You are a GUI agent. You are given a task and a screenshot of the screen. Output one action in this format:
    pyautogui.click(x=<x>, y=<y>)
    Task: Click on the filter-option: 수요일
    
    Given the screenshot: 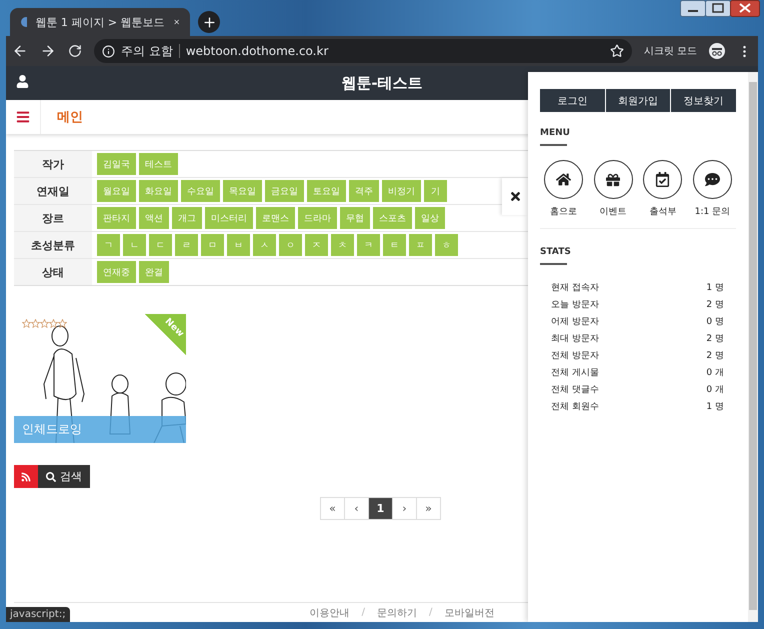 What is the action you would take?
    pyautogui.click(x=200, y=191)
    